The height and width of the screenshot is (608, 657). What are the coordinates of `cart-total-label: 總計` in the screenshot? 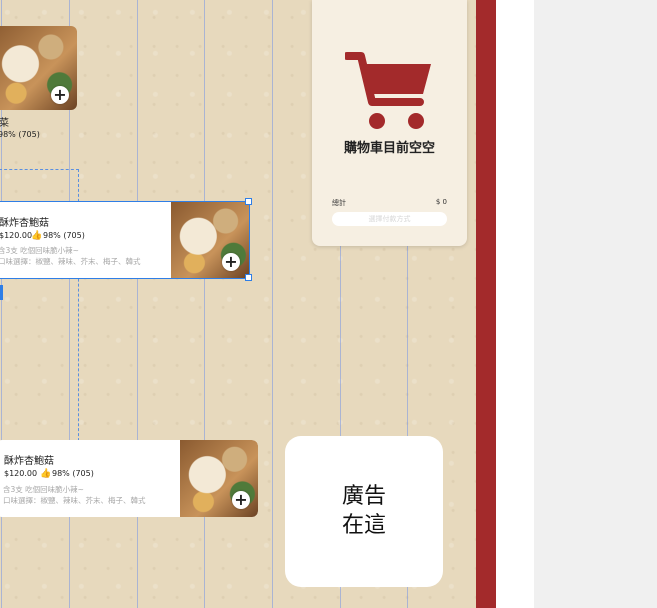 It's located at (339, 203).